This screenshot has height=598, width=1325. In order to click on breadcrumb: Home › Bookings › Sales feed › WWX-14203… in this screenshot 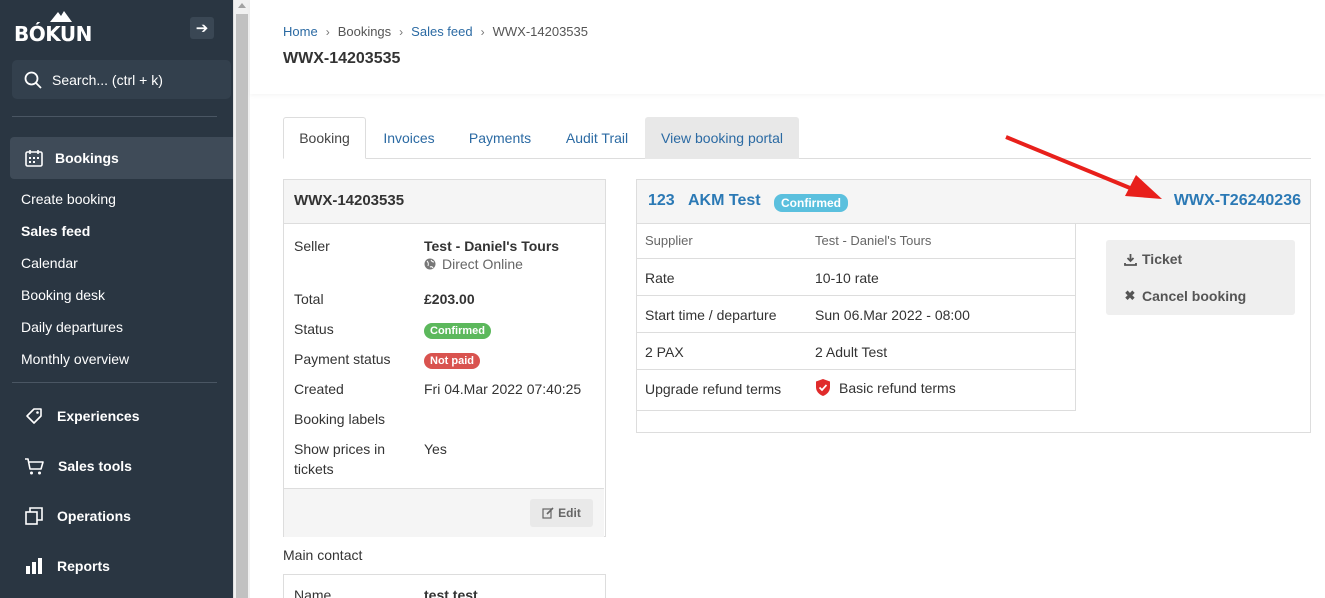, I will do `click(435, 31)`.